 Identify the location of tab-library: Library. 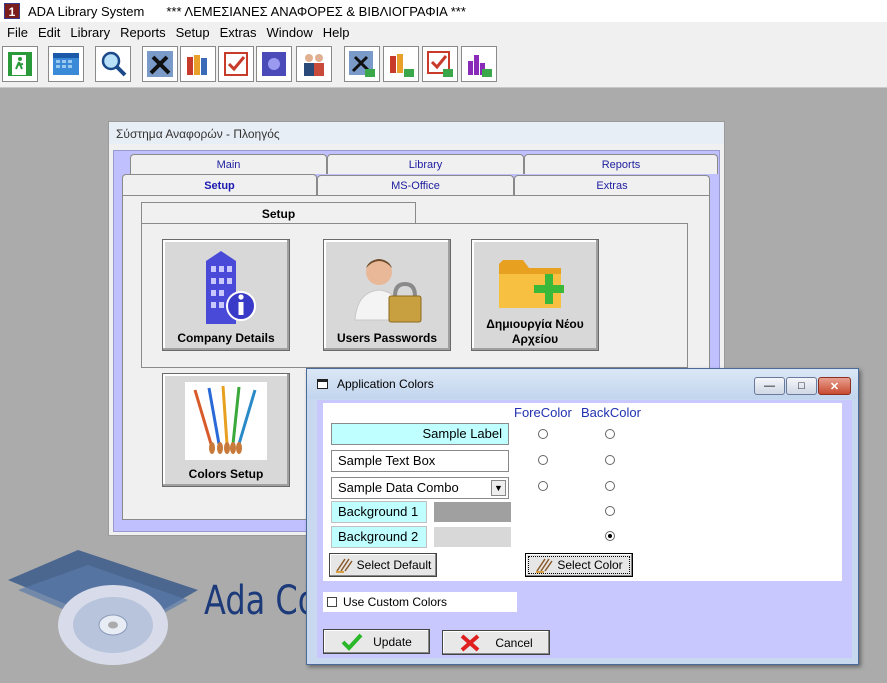
(425, 164).